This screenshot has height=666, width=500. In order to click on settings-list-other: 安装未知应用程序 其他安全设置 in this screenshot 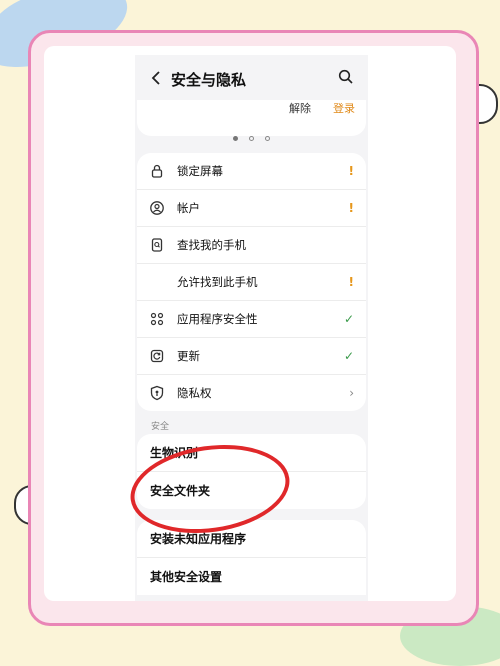, I will do `click(251, 557)`.